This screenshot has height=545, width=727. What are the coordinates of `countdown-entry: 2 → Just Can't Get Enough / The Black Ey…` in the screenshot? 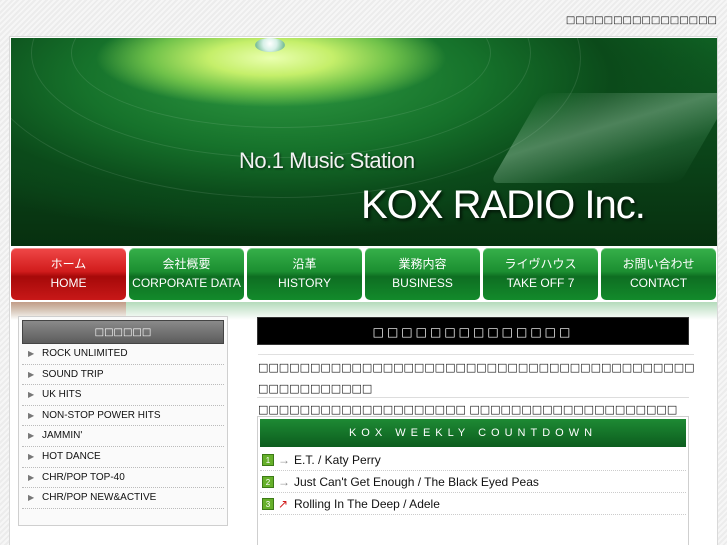 It's located at (473, 482).